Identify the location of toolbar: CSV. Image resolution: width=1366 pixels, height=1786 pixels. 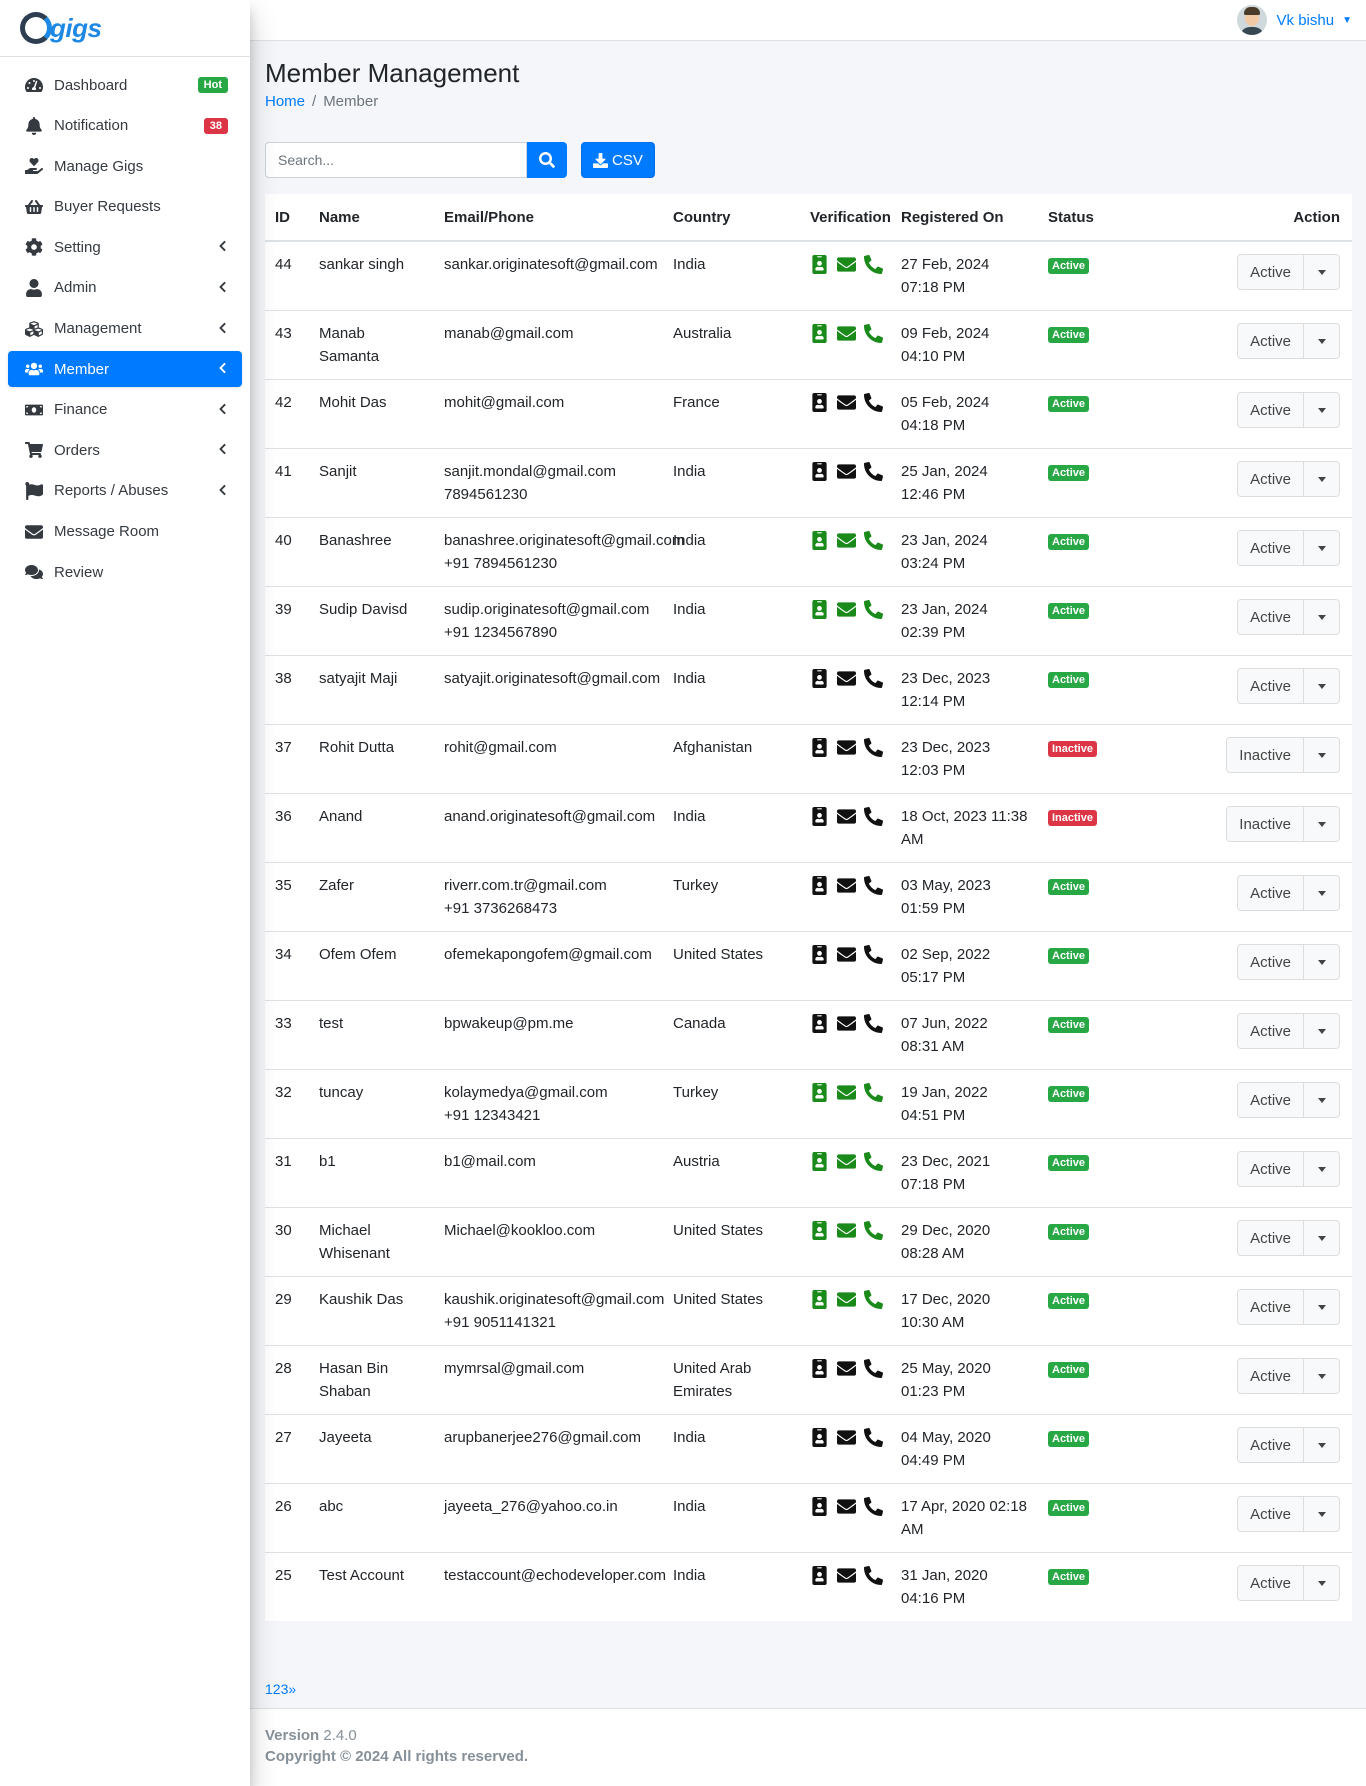
(808, 160).